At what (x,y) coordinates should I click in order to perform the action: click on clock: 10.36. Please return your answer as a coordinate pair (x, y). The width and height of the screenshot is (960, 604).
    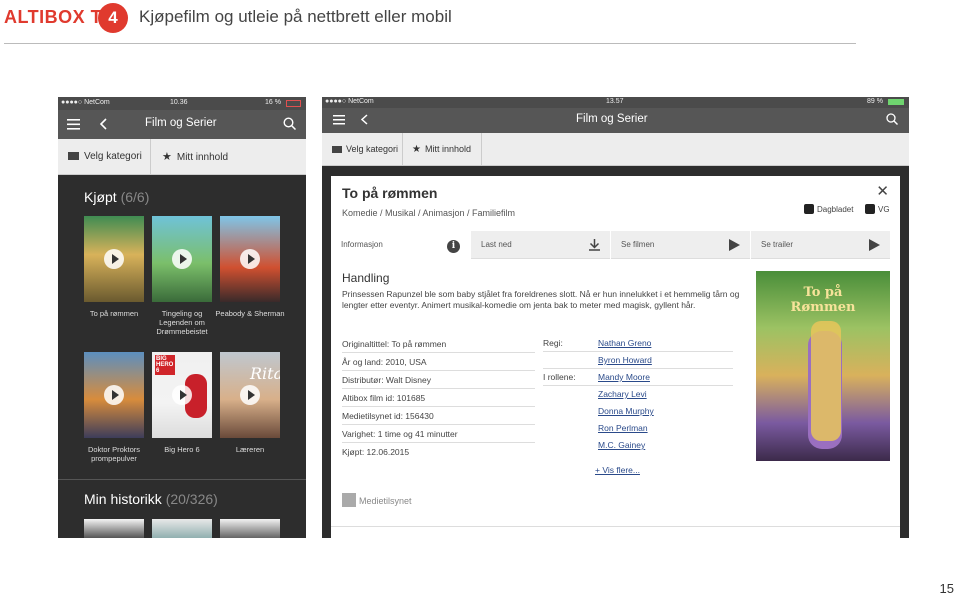
    Looking at the image, I should click on (179, 102).